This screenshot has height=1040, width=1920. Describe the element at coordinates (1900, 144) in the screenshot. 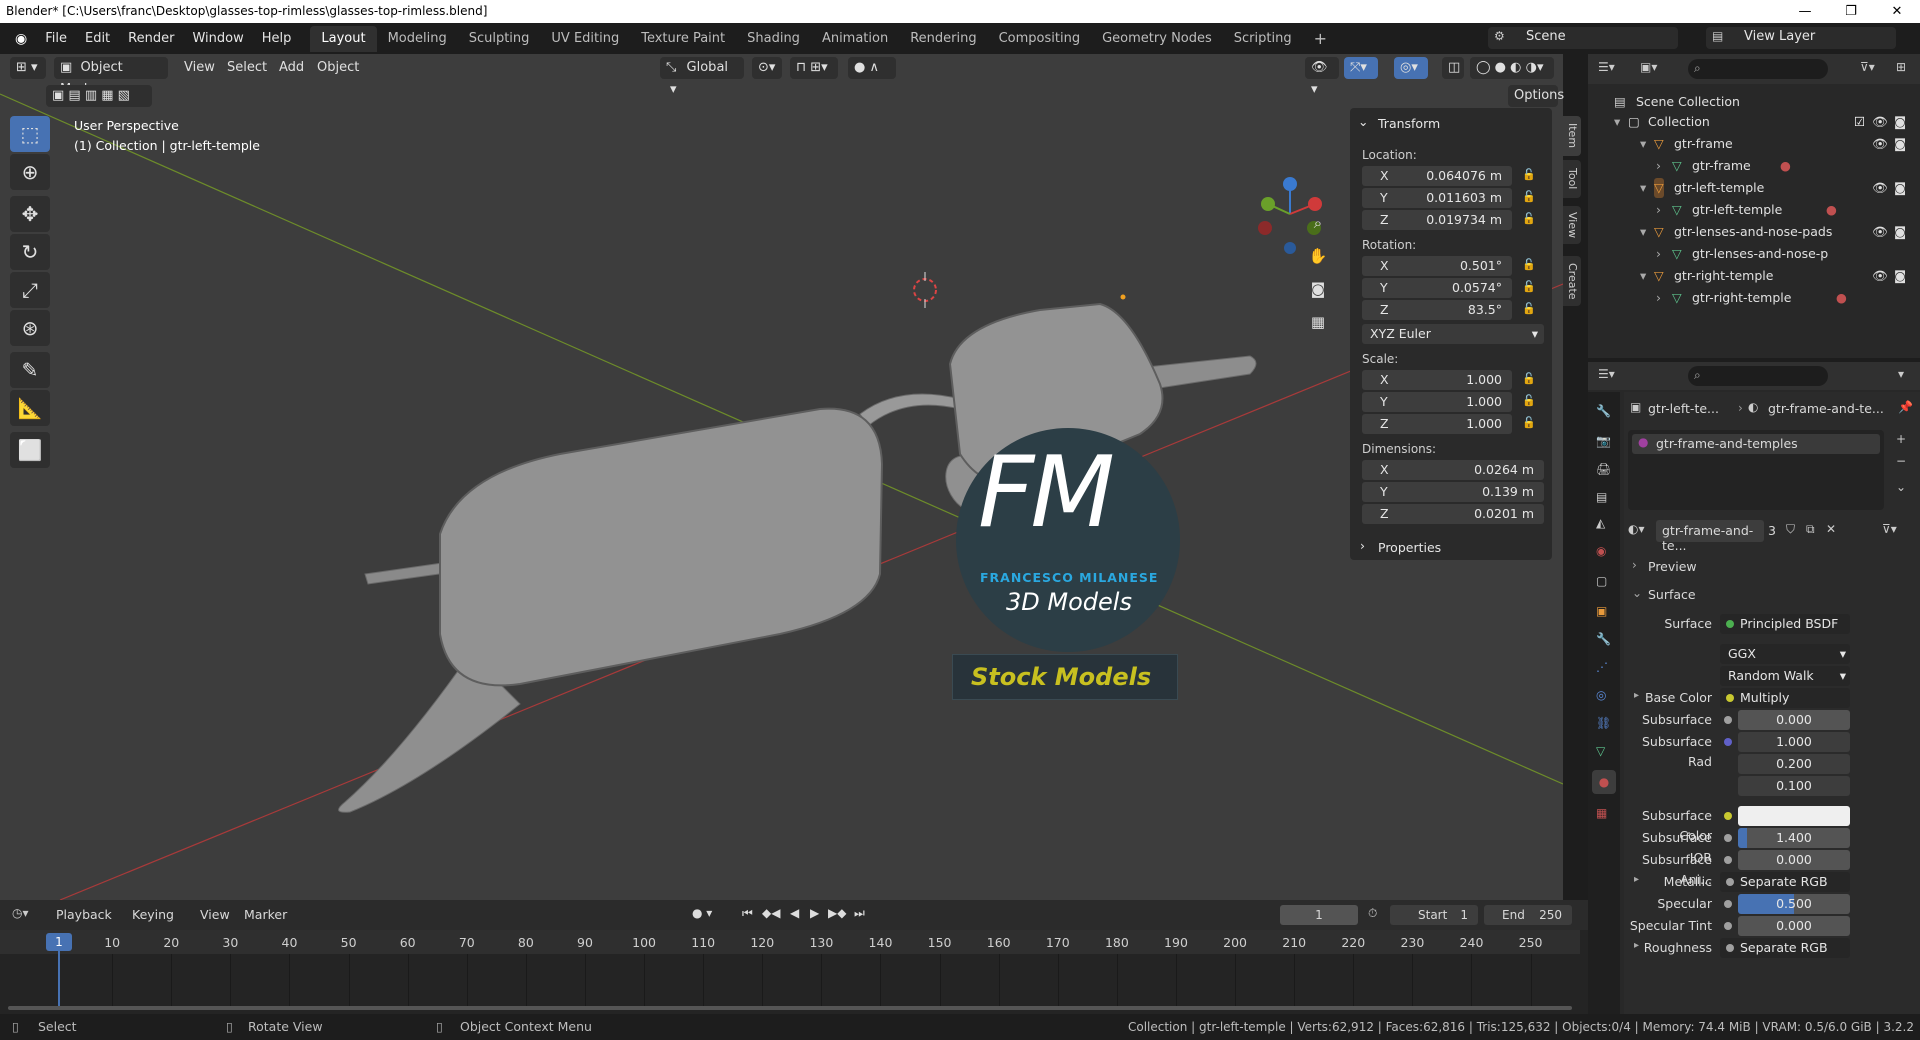

I see `camera-icon: ◙` at that location.